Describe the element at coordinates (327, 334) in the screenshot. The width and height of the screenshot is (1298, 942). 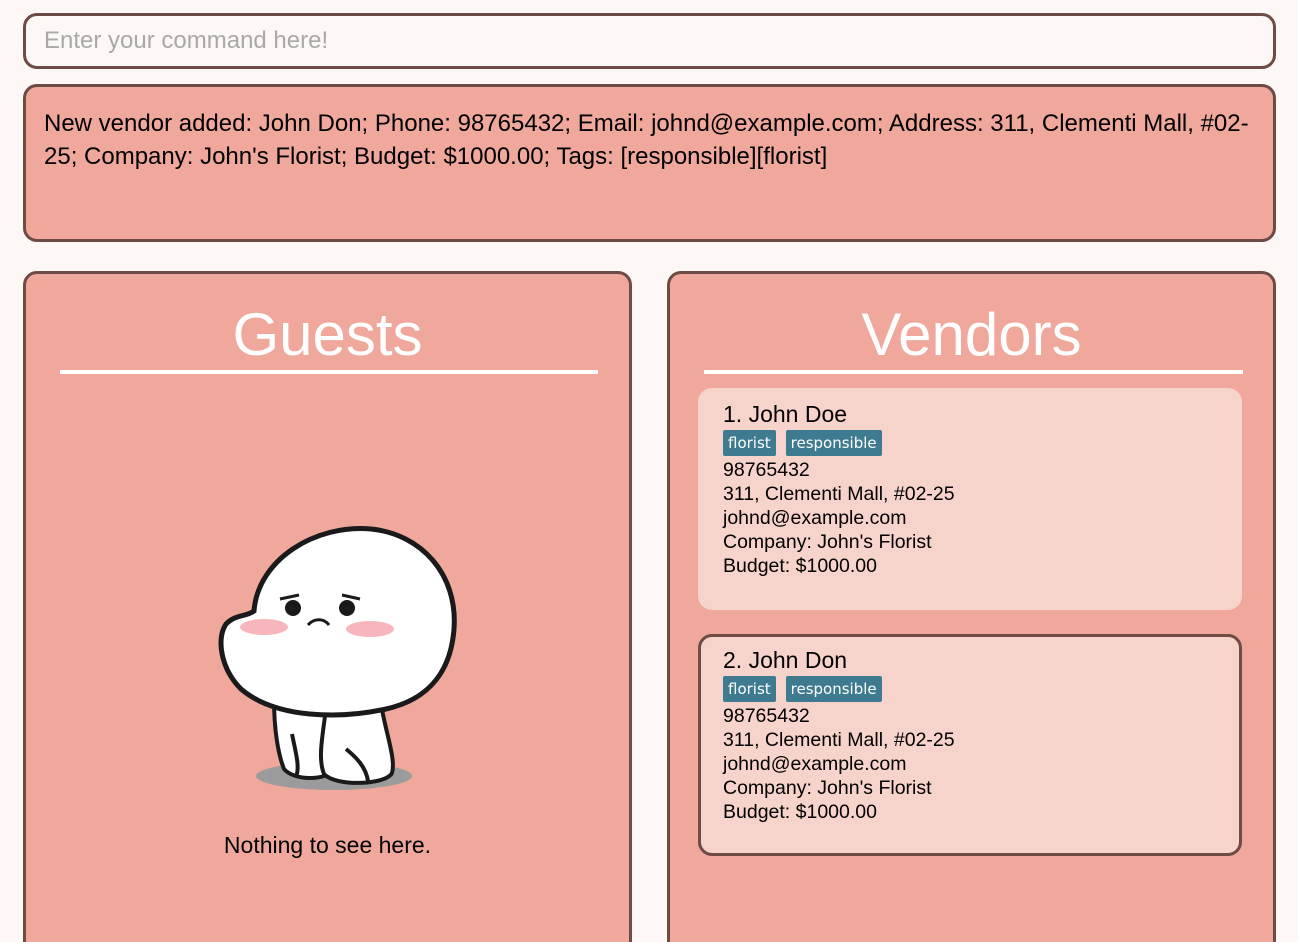
I see `guests-title: Guests` at that location.